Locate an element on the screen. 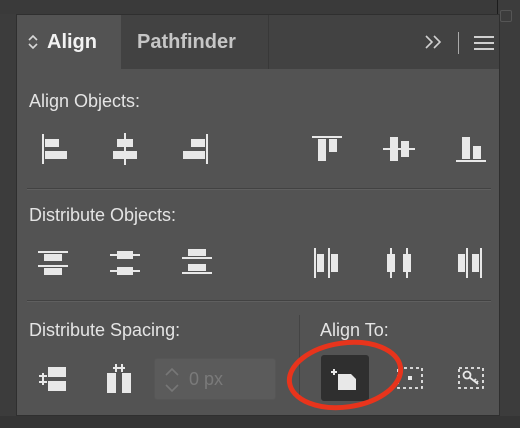  stepper-arrows-icon is located at coordinates (172, 380).